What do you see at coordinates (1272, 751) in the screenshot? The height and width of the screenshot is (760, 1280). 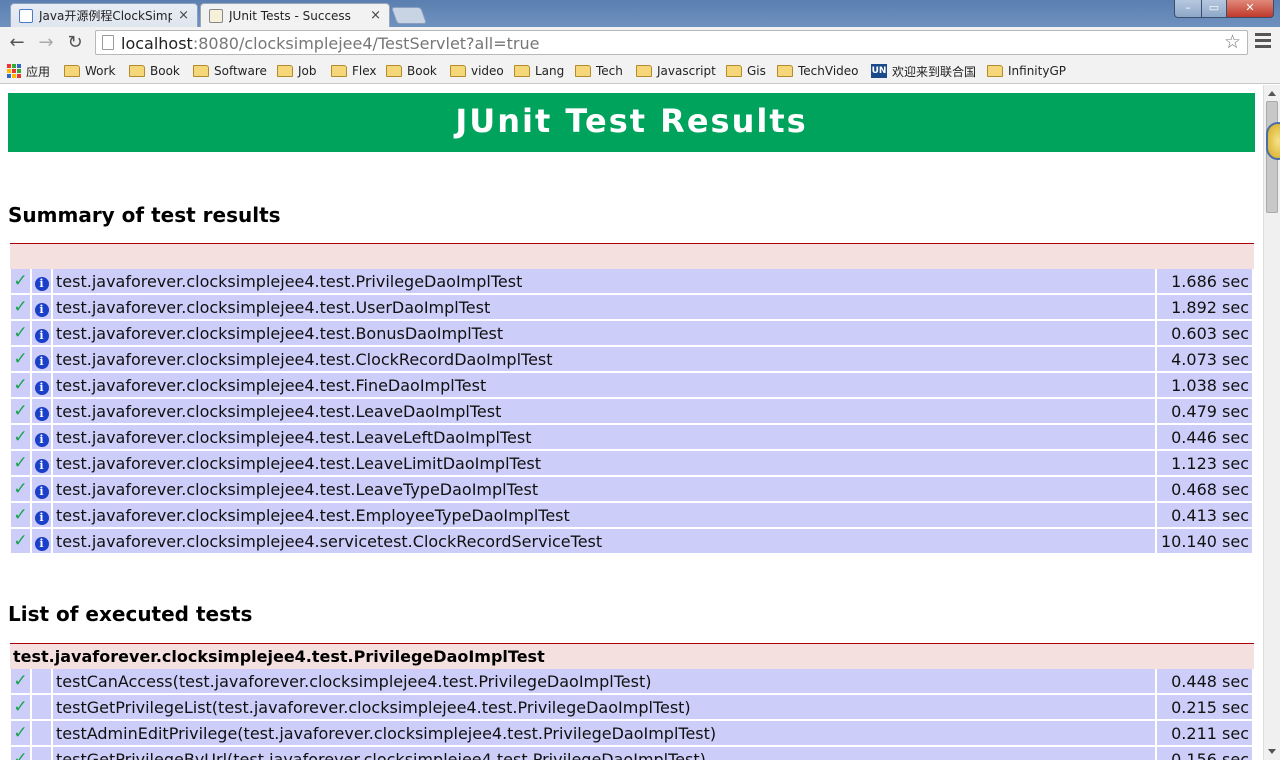 I see `scroll-down-icon` at bounding box center [1272, 751].